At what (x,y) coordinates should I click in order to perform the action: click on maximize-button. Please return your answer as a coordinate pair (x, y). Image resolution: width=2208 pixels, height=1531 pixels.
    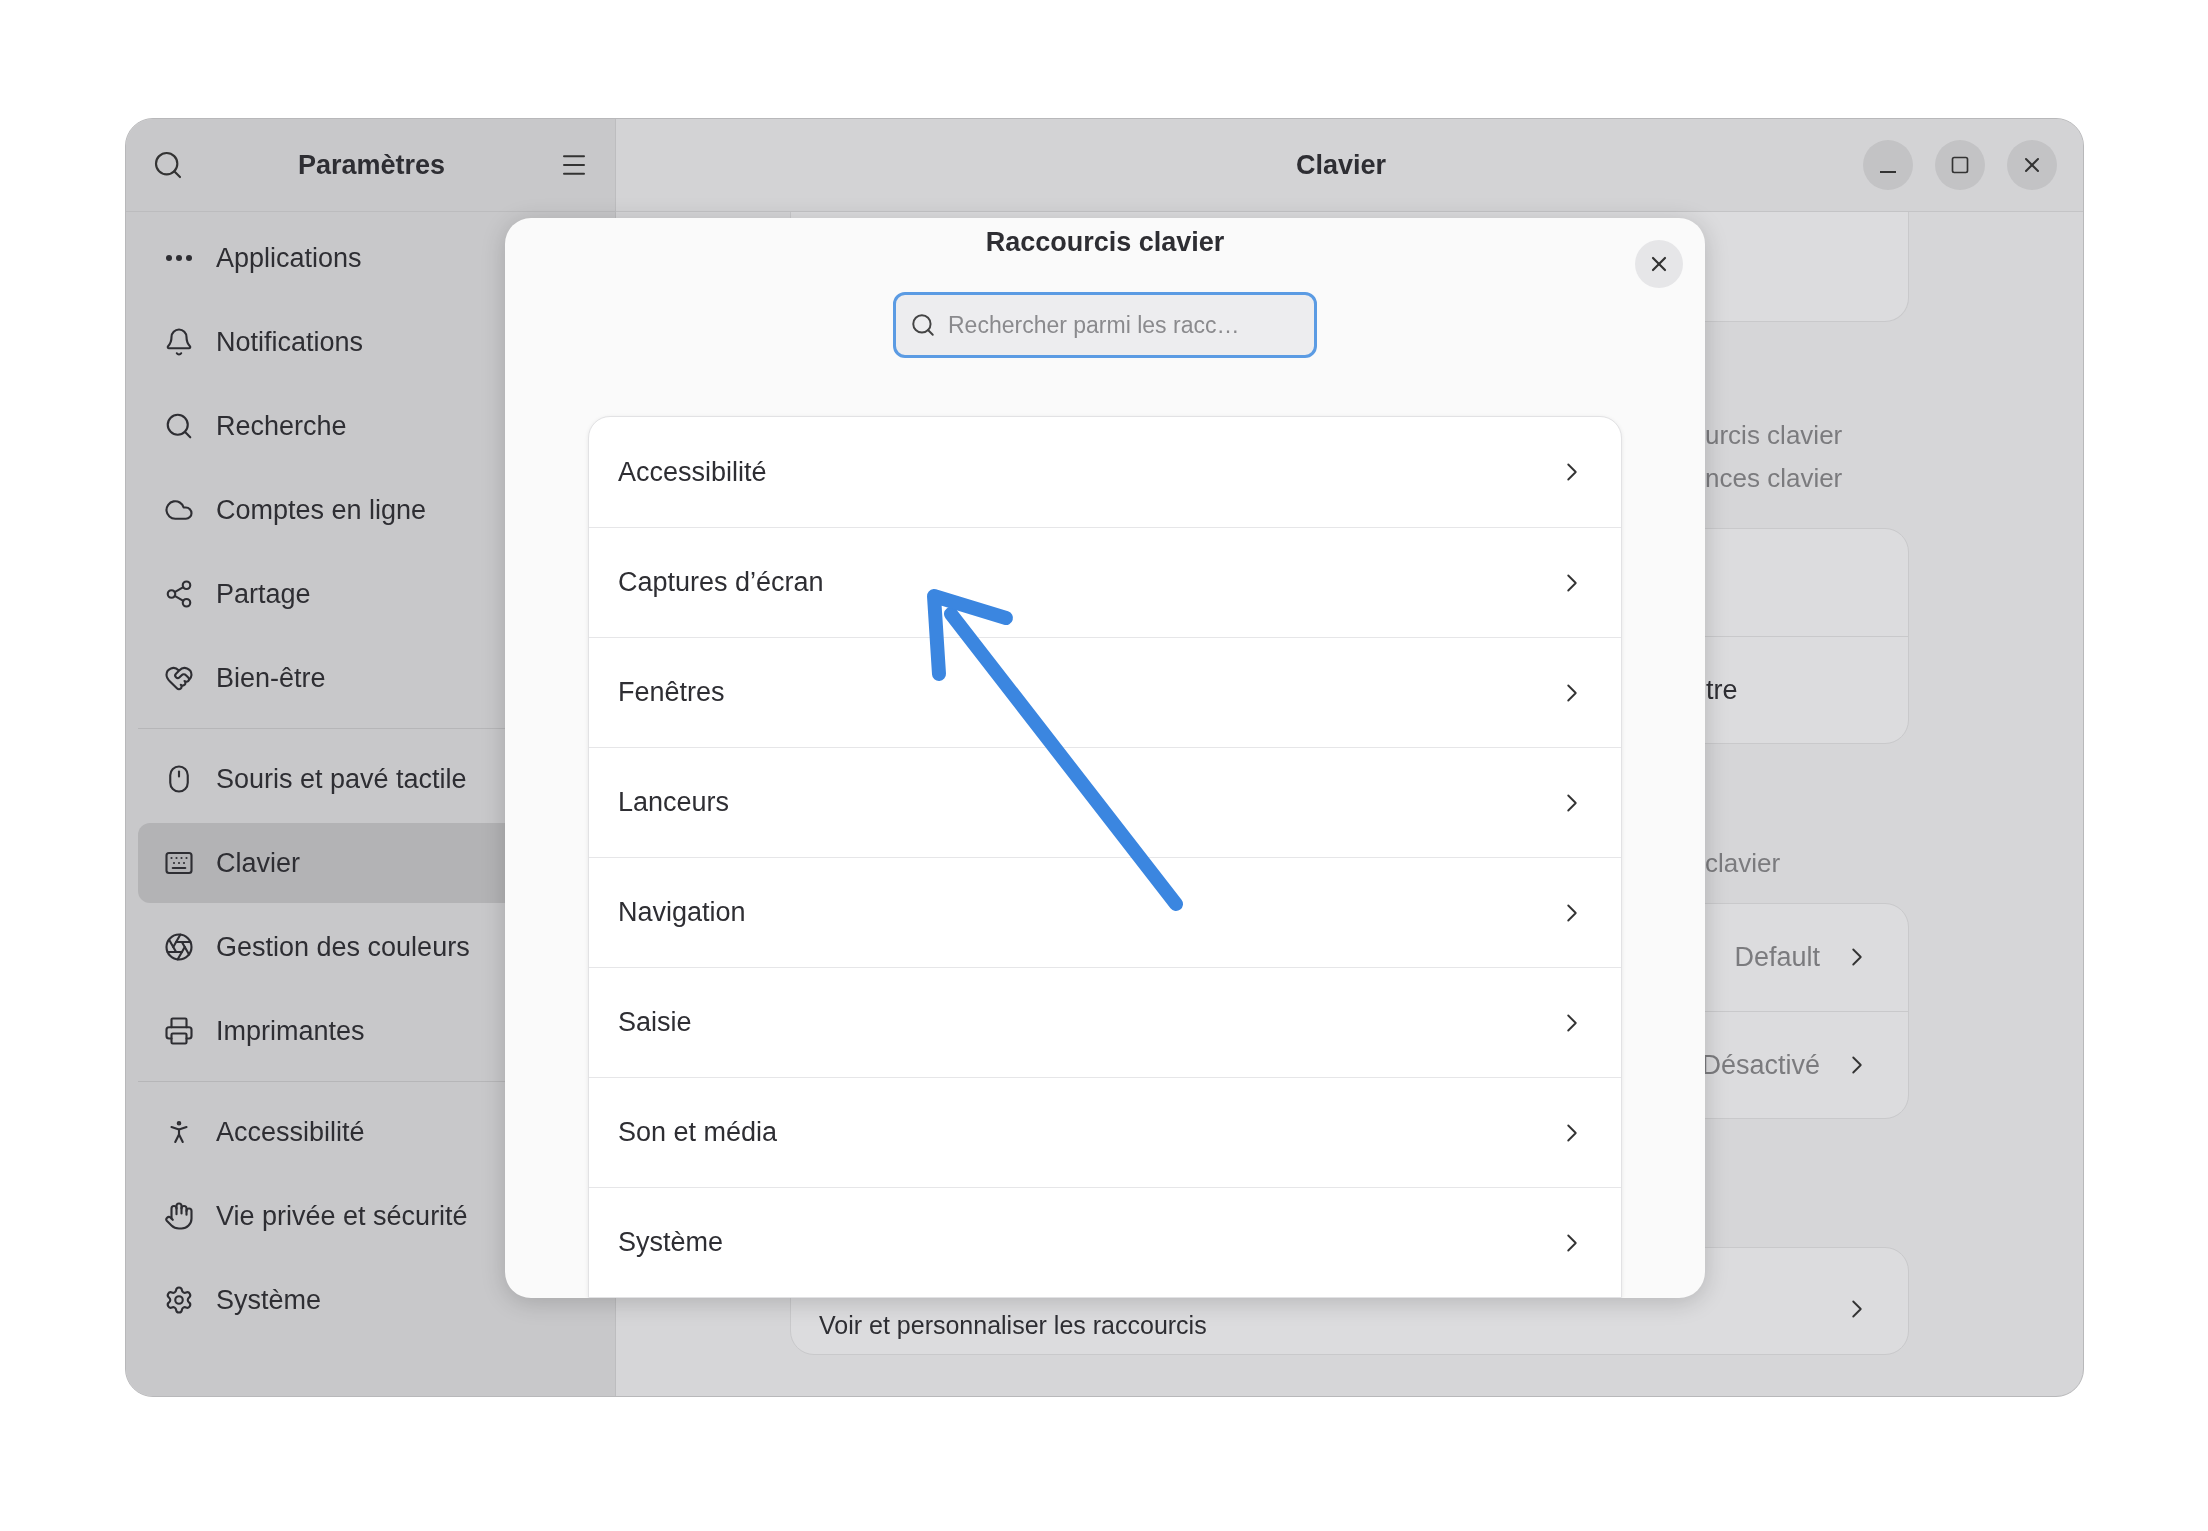
    Looking at the image, I should click on (1960, 165).